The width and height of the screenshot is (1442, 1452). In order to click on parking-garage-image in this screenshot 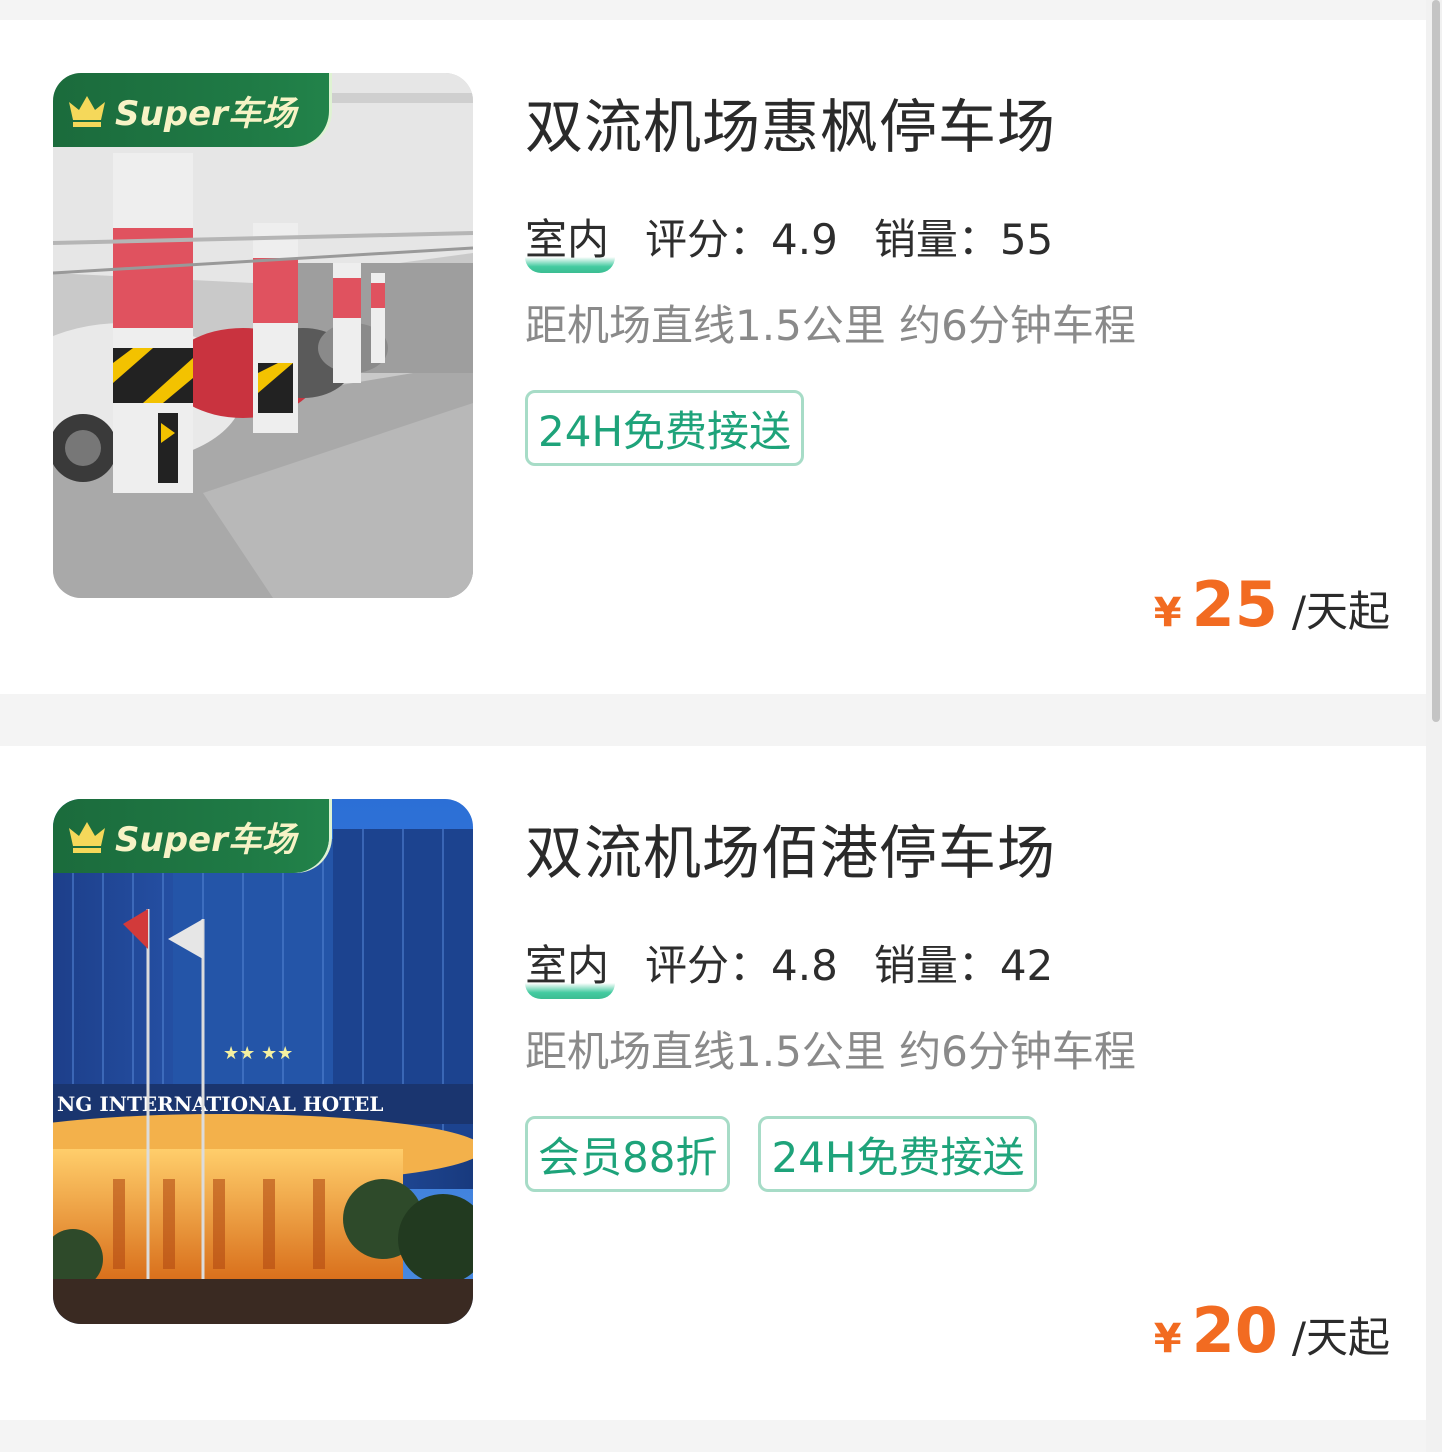, I will do `click(263, 335)`.